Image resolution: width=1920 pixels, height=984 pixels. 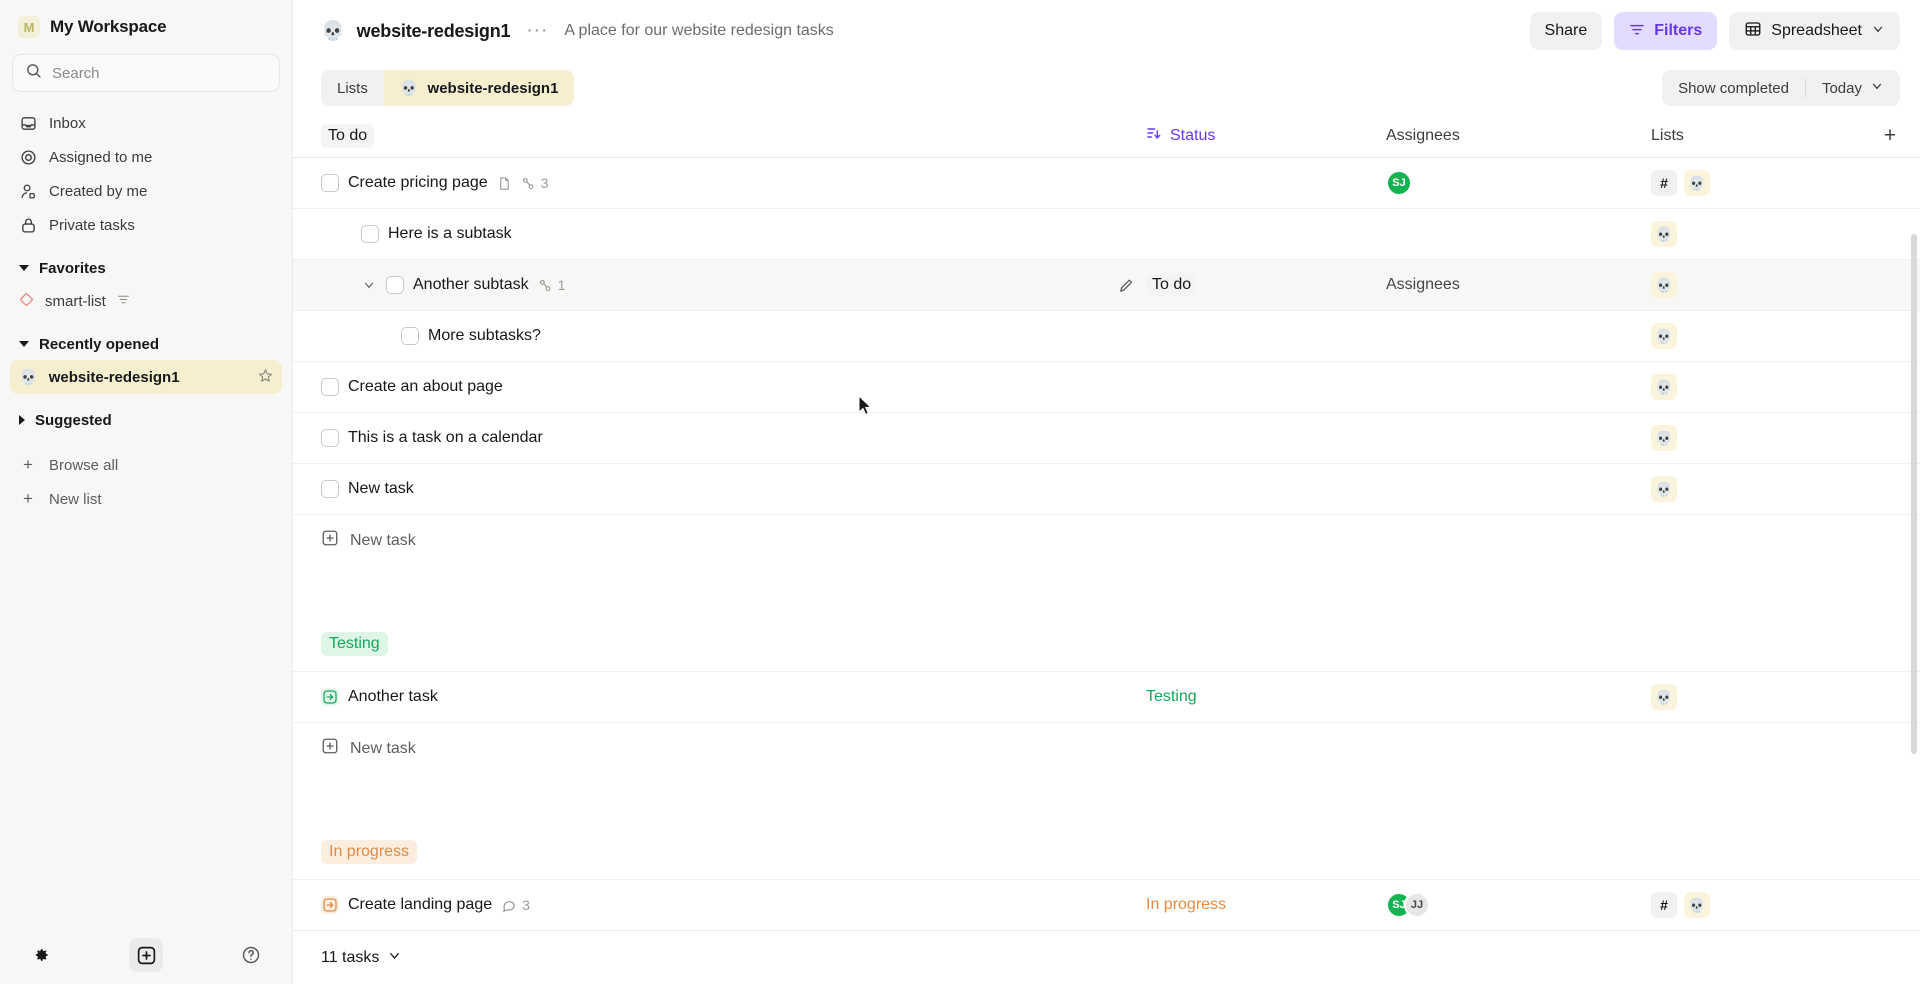 What do you see at coordinates (1518, 285) in the screenshot?
I see `task-assignees-cell: Assignees` at bounding box center [1518, 285].